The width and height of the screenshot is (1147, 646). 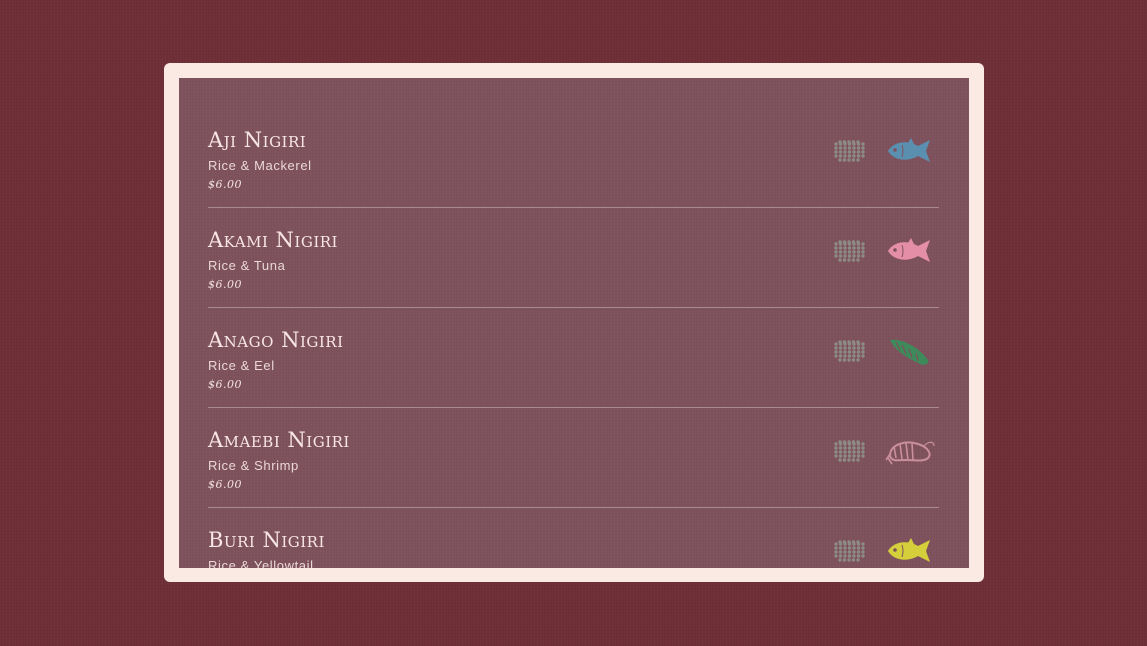 I want to click on menu-item: Akami Nigiri Rice & Tuna $6.00, so click(x=573, y=258).